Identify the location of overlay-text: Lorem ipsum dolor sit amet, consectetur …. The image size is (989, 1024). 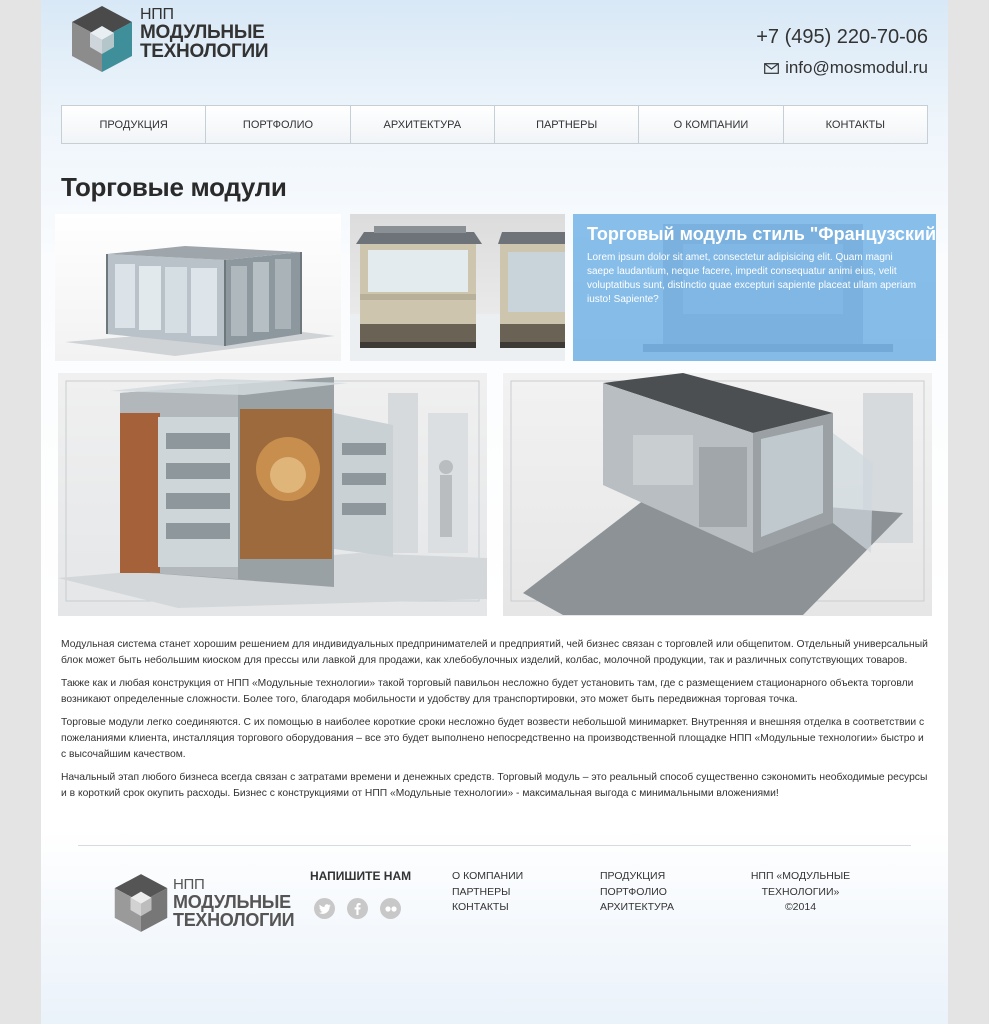
(752, 278).